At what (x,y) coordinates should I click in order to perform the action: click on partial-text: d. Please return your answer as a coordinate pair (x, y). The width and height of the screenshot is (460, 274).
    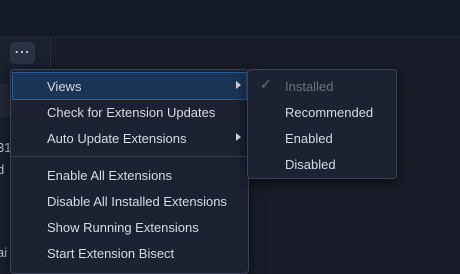
    Looking at the image, I should click on (2, 169).